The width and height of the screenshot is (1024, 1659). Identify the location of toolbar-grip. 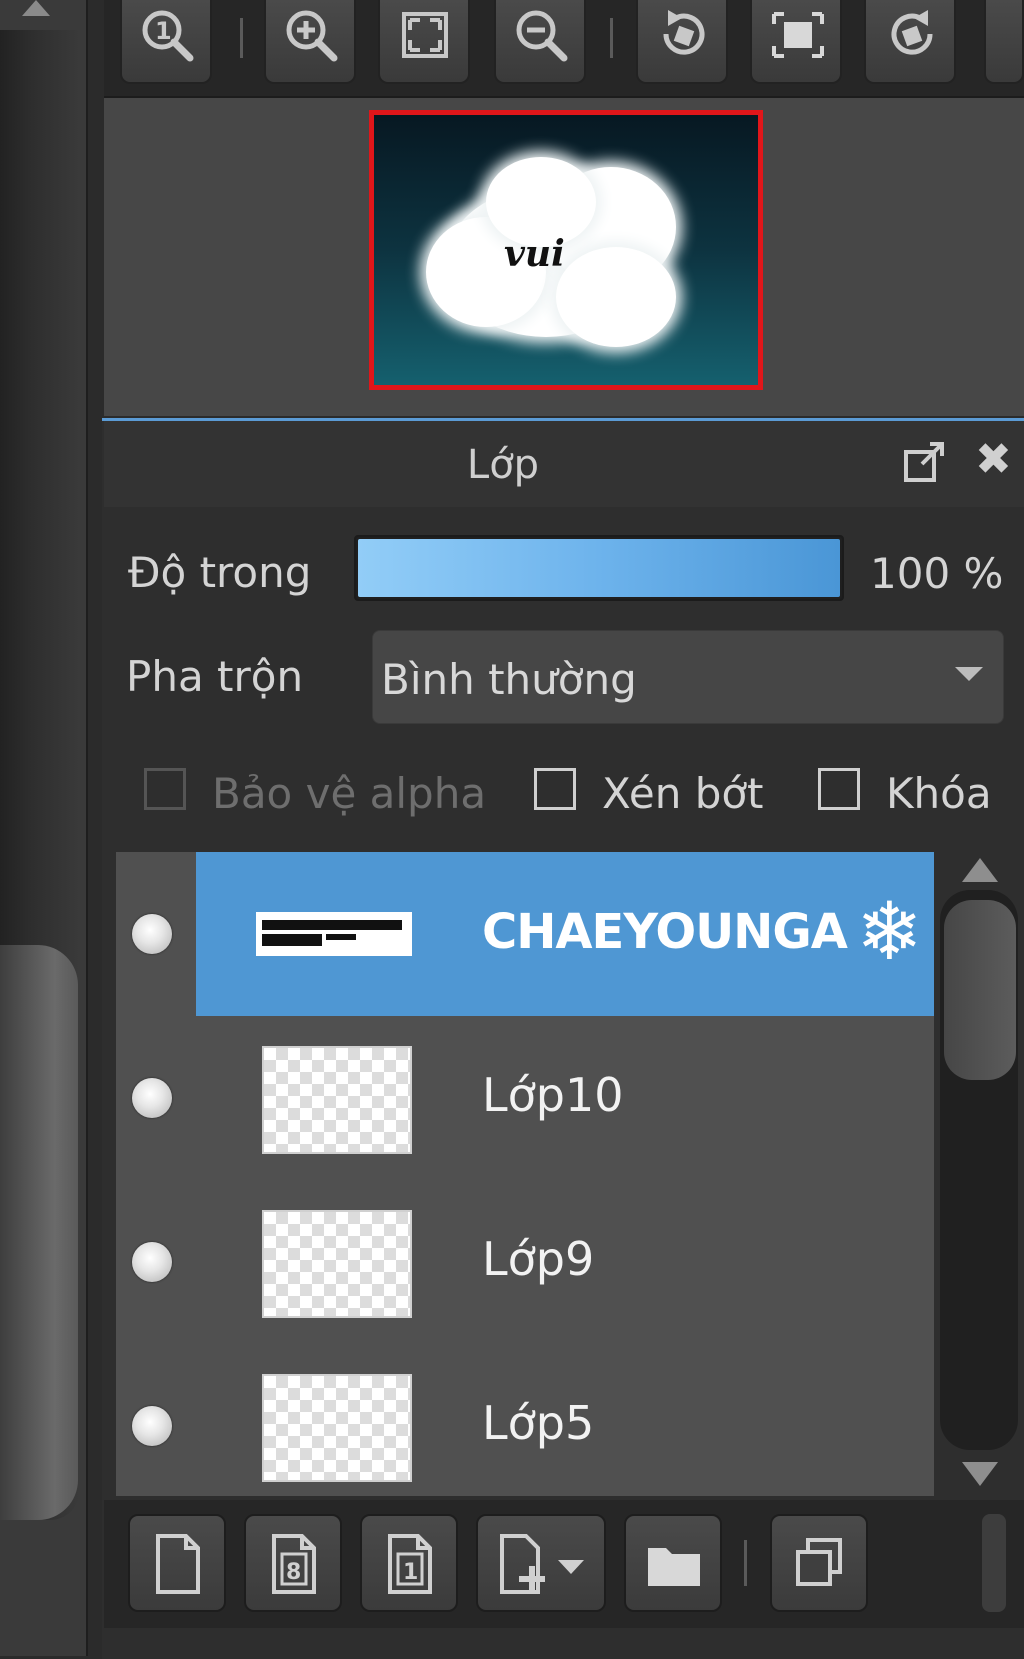
(994, 1563).